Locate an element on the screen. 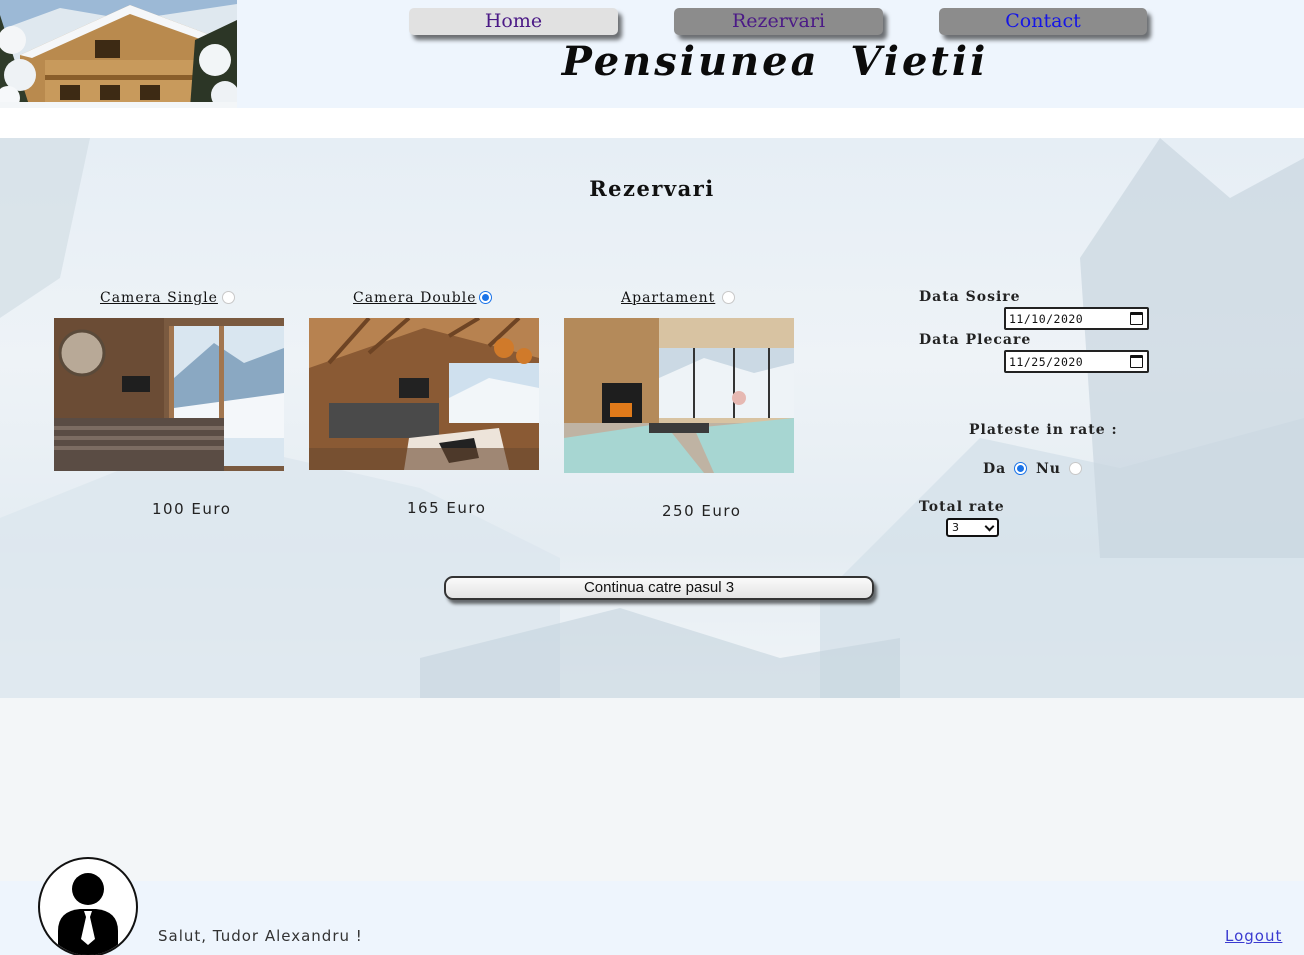 The image size is (1304, 955). total-installments-label: Total rate is located at coordinates (962, 507).